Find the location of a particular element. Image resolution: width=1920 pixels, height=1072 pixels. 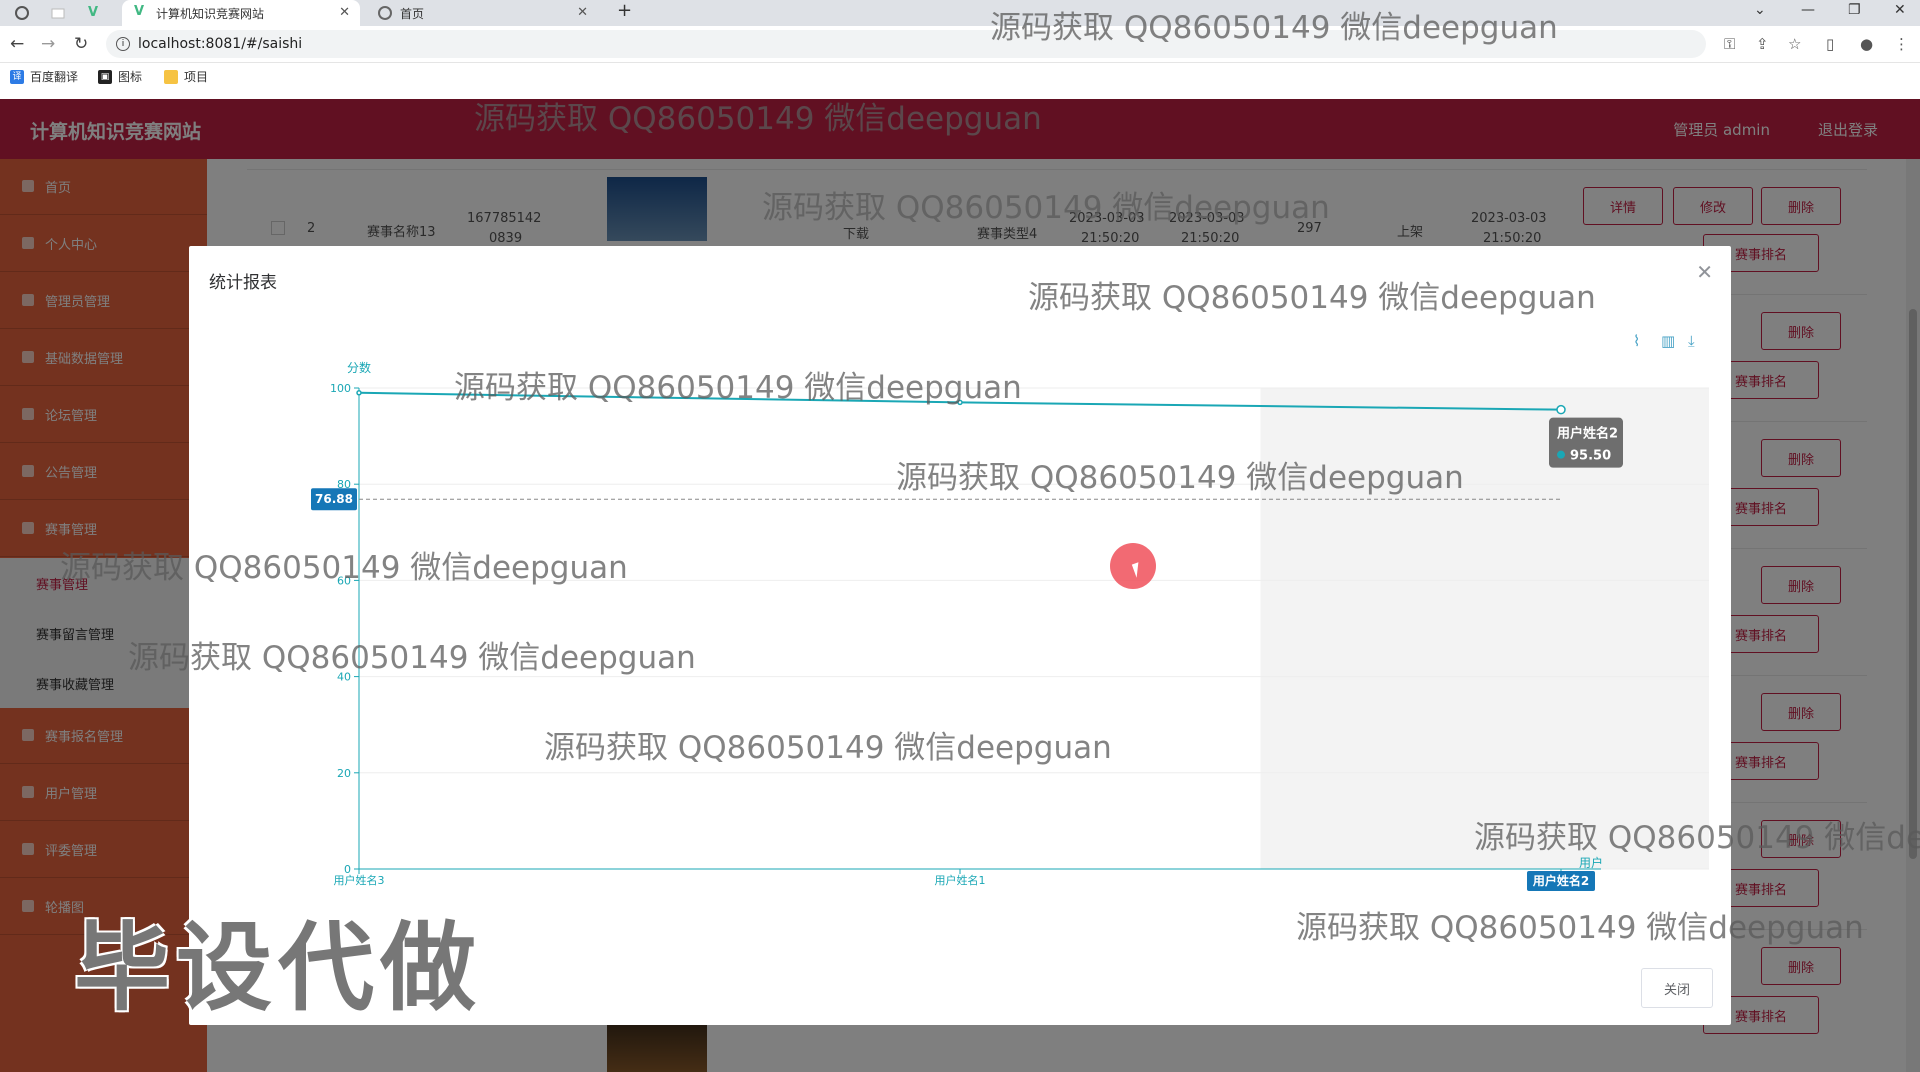

x-tick-label: 用户姓名3 is located at coordinates (359, 880).